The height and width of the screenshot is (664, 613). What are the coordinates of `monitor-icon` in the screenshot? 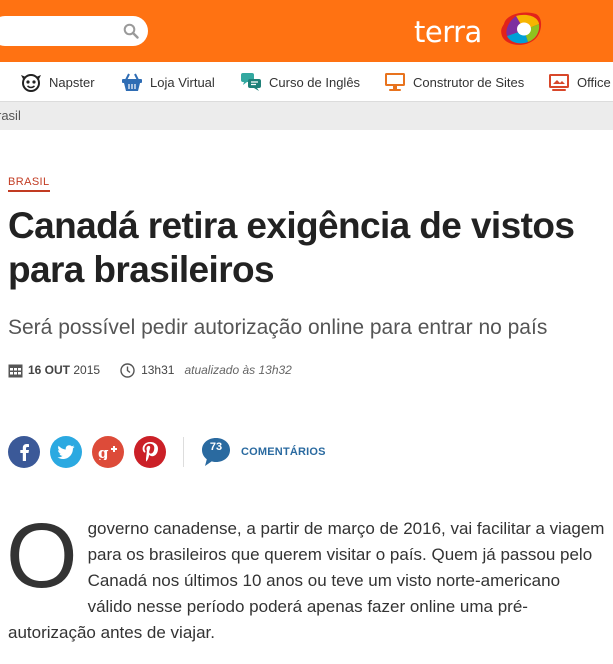 It's located at (395, 82).